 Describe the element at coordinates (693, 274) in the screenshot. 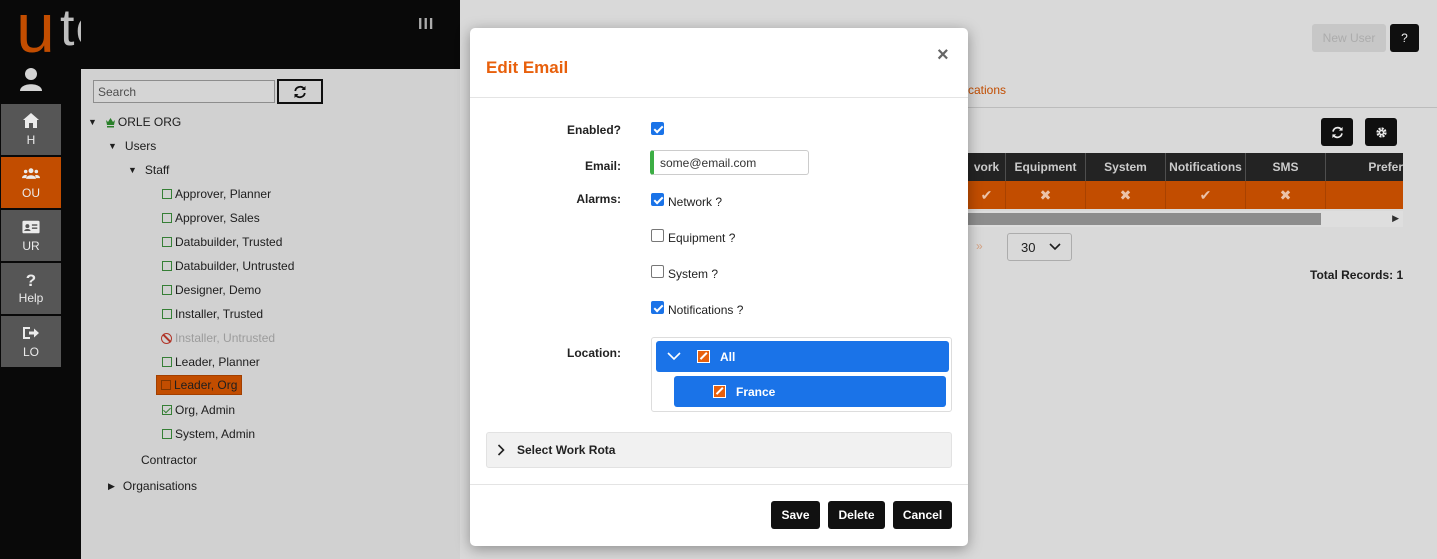

I see `alarm-system-label: System ?` at that location.